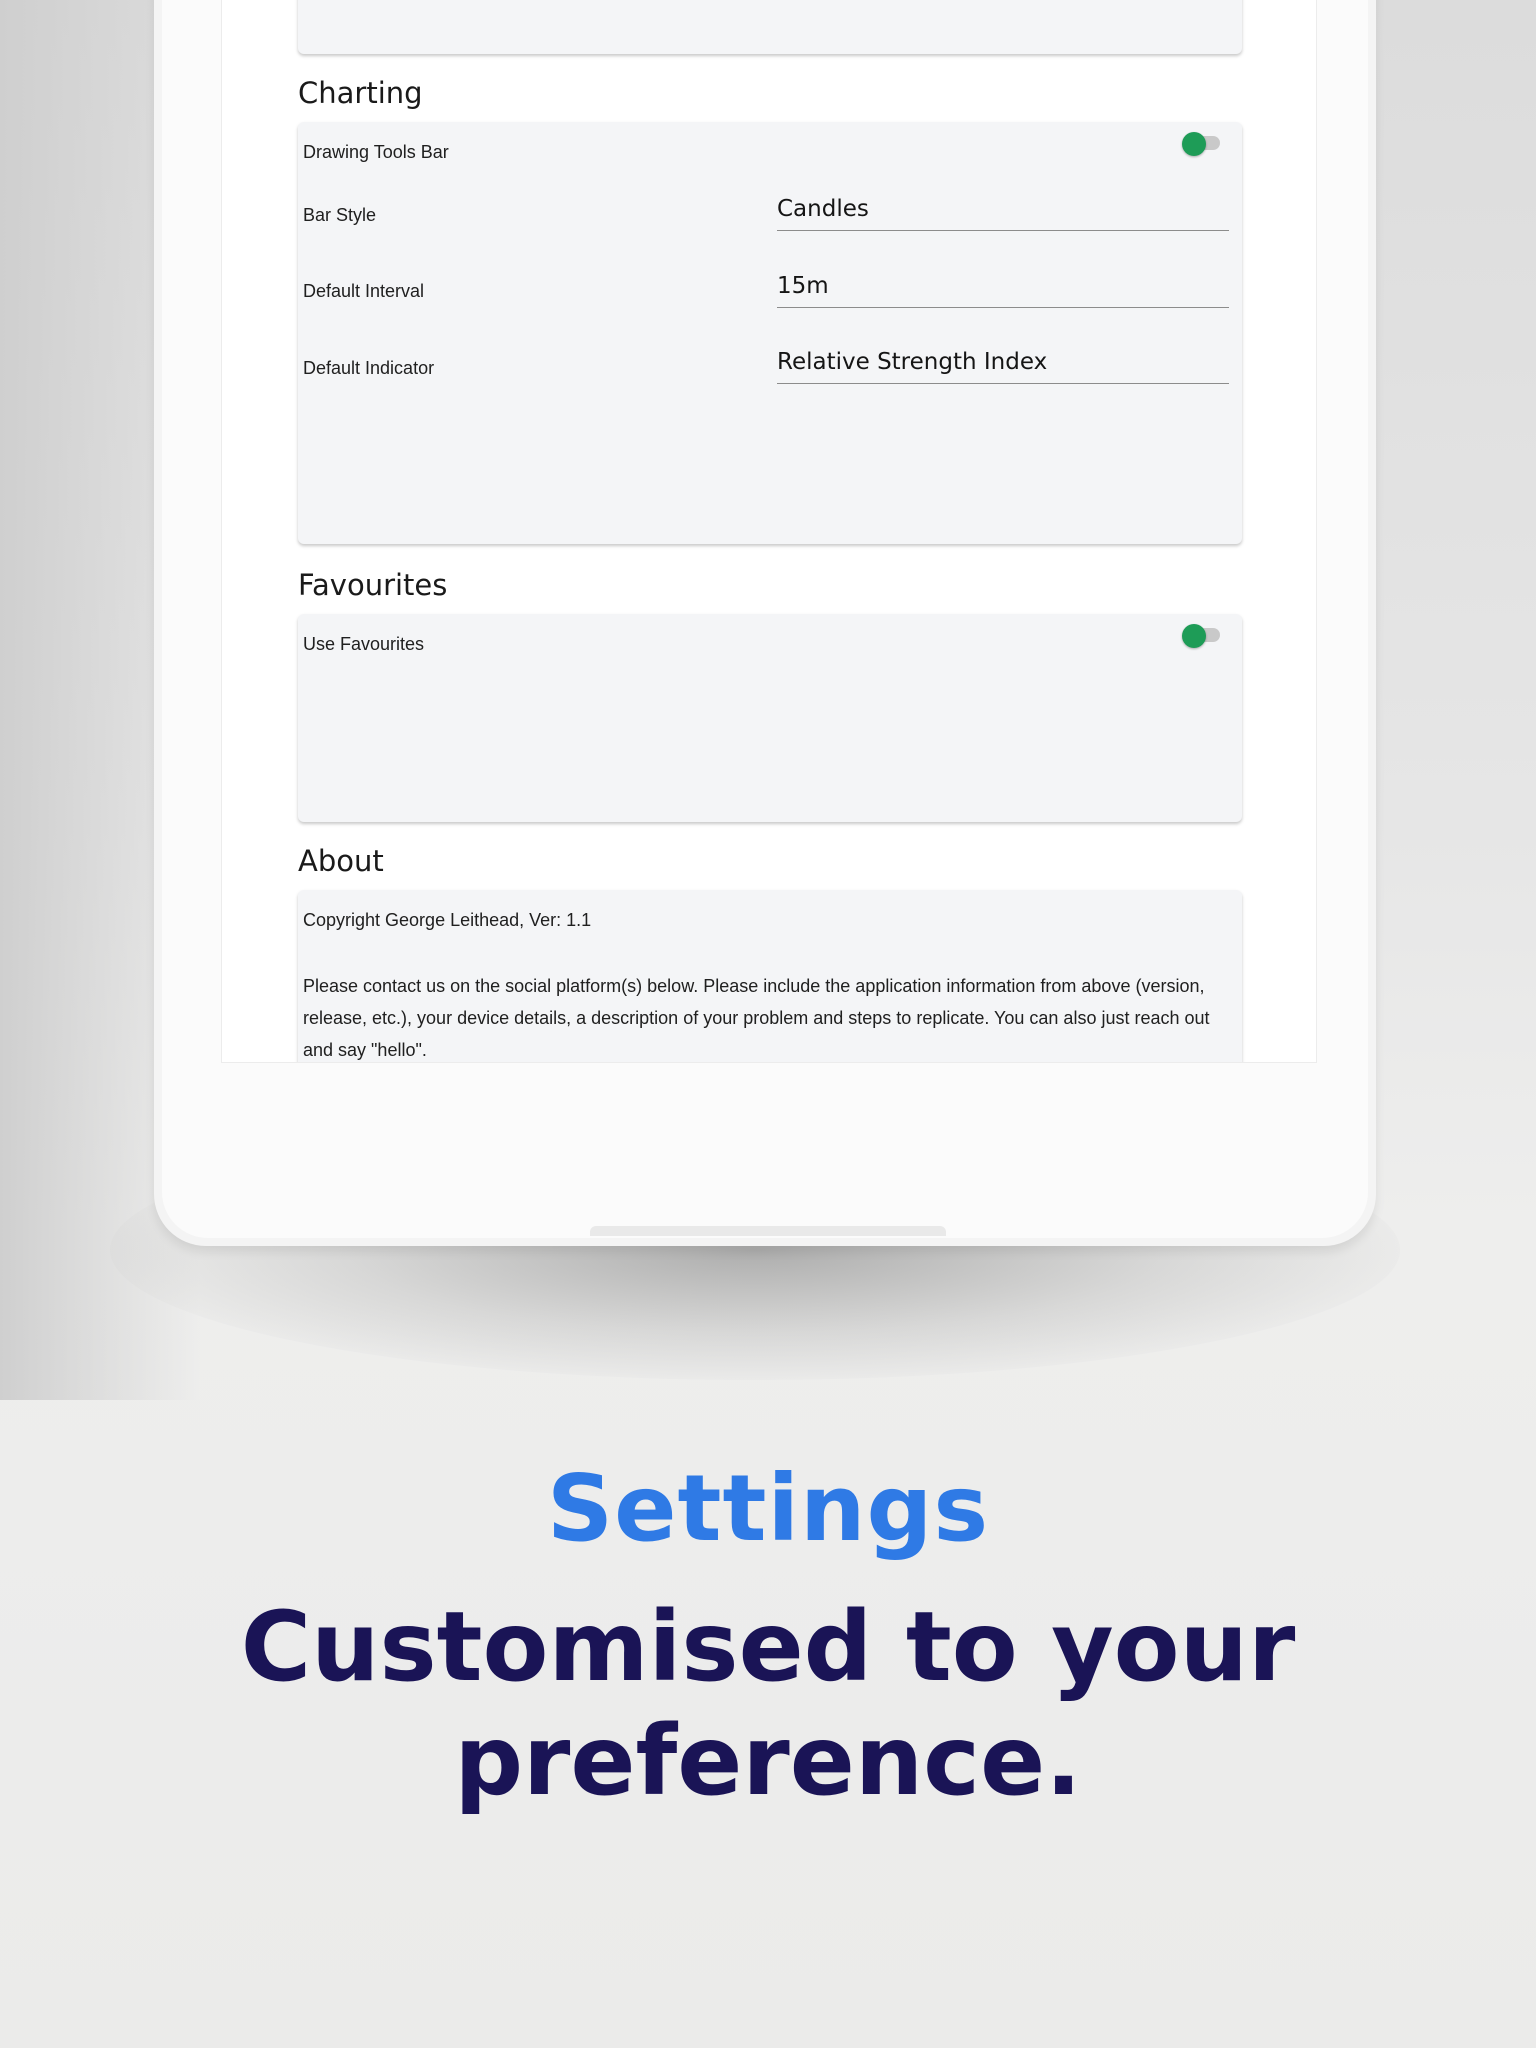 The width and height of the screenshot is (1536, 2048). I want to click on default-indicator-select: Relative Strength Index, so click(1003, 366).